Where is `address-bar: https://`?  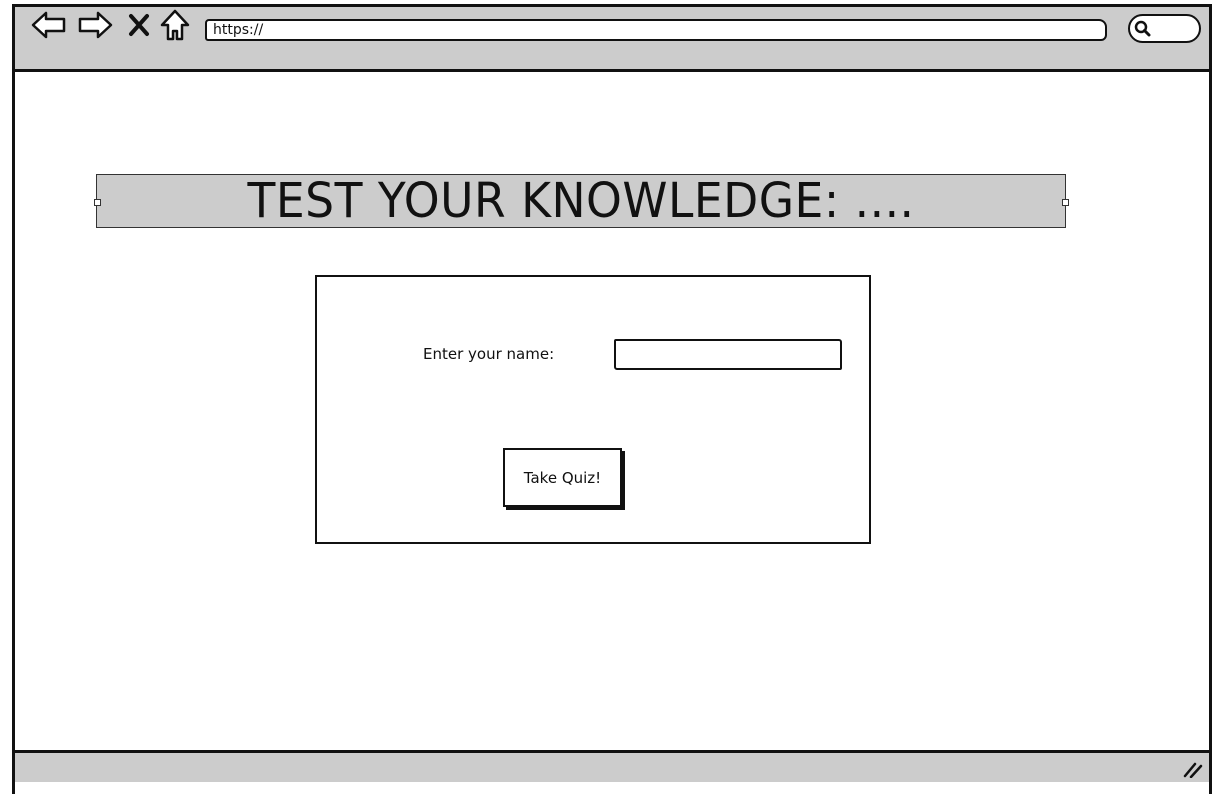
address-bar: https:// is located at coordinates (656, 30).